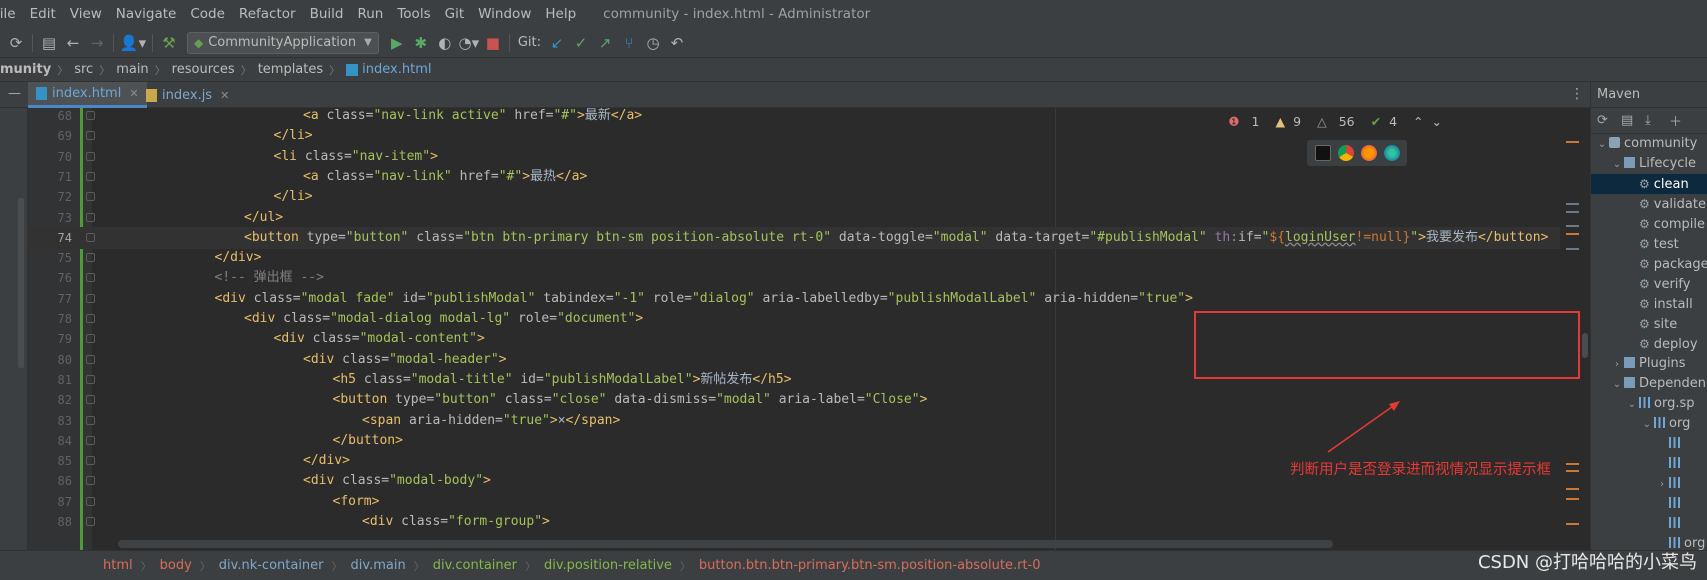 This screenshot has width=1707, height=580. Describe the element at coordinates (133, 43) in the screenshot. I see `user-dropdown-icon: 👤▾` at that location.